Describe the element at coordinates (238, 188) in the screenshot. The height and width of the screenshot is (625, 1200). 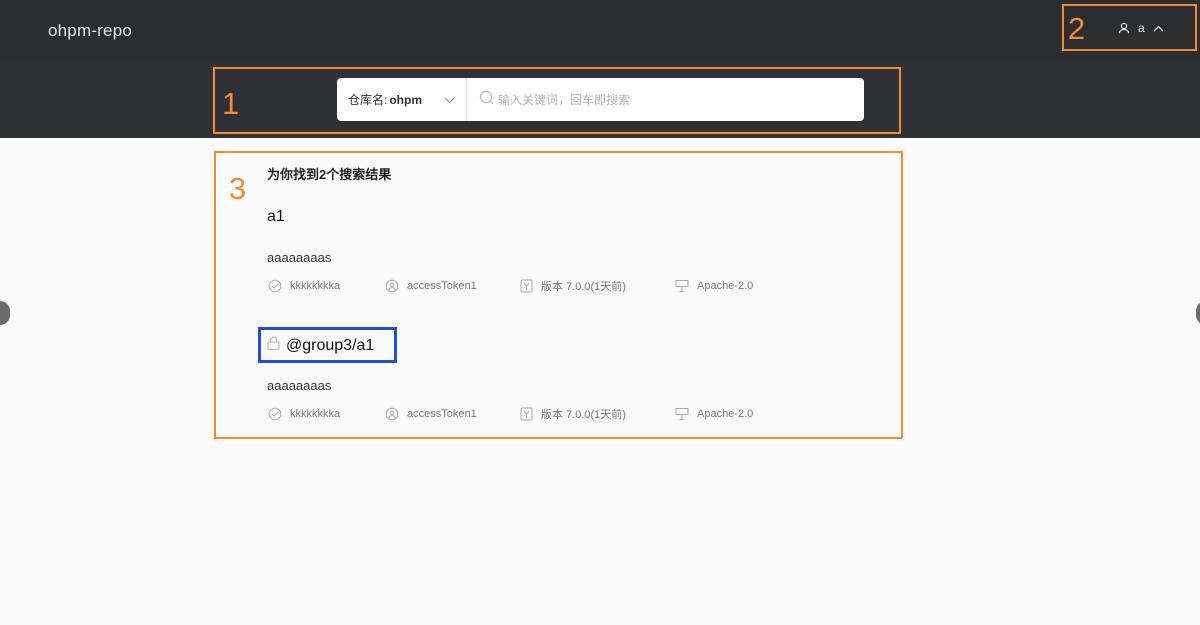
I see `annotation-number-3: 3` at that location.